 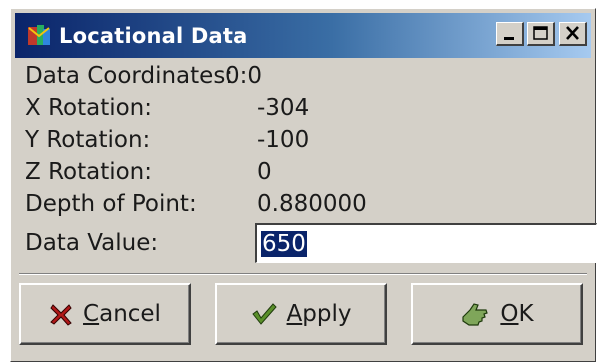 I want to click on x-mark-icon, so click(x=61, y=314).